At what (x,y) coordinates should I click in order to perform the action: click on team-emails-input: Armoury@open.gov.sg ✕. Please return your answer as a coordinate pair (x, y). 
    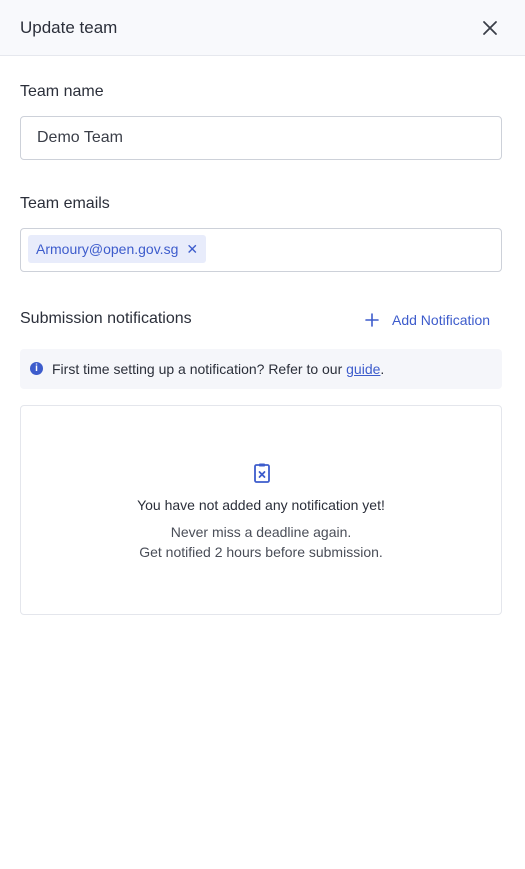
    Looking at the image, I should click on (261, 250).